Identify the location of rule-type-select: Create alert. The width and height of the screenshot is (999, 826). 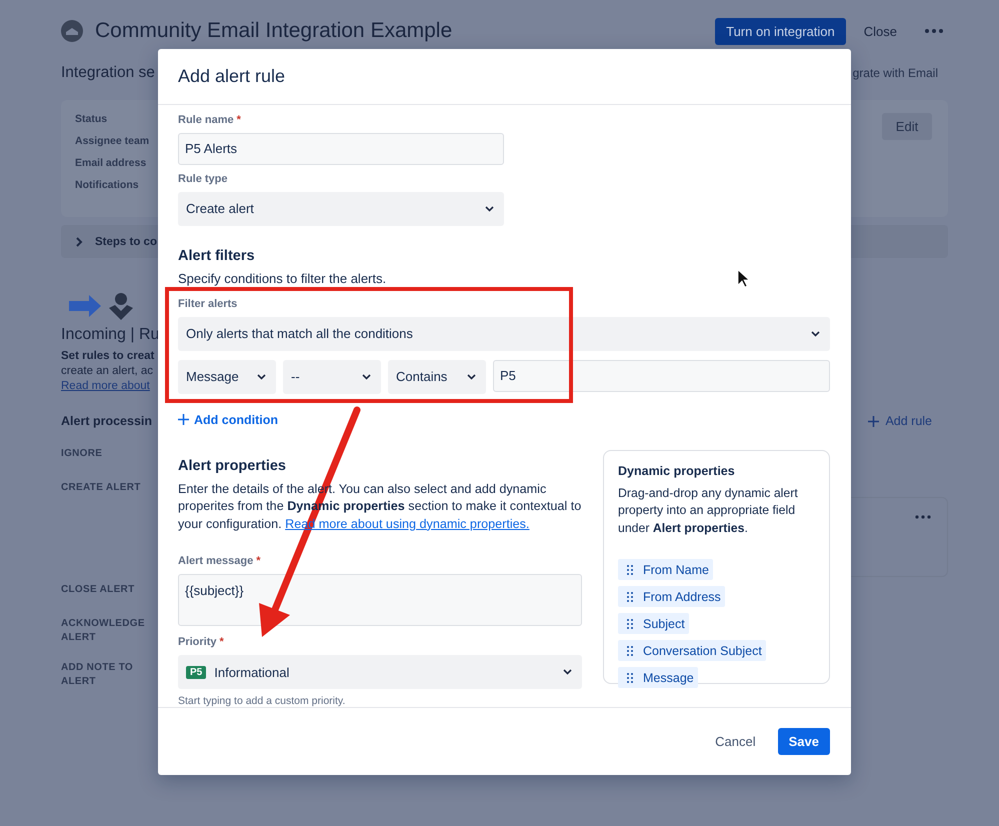
(341, 209).